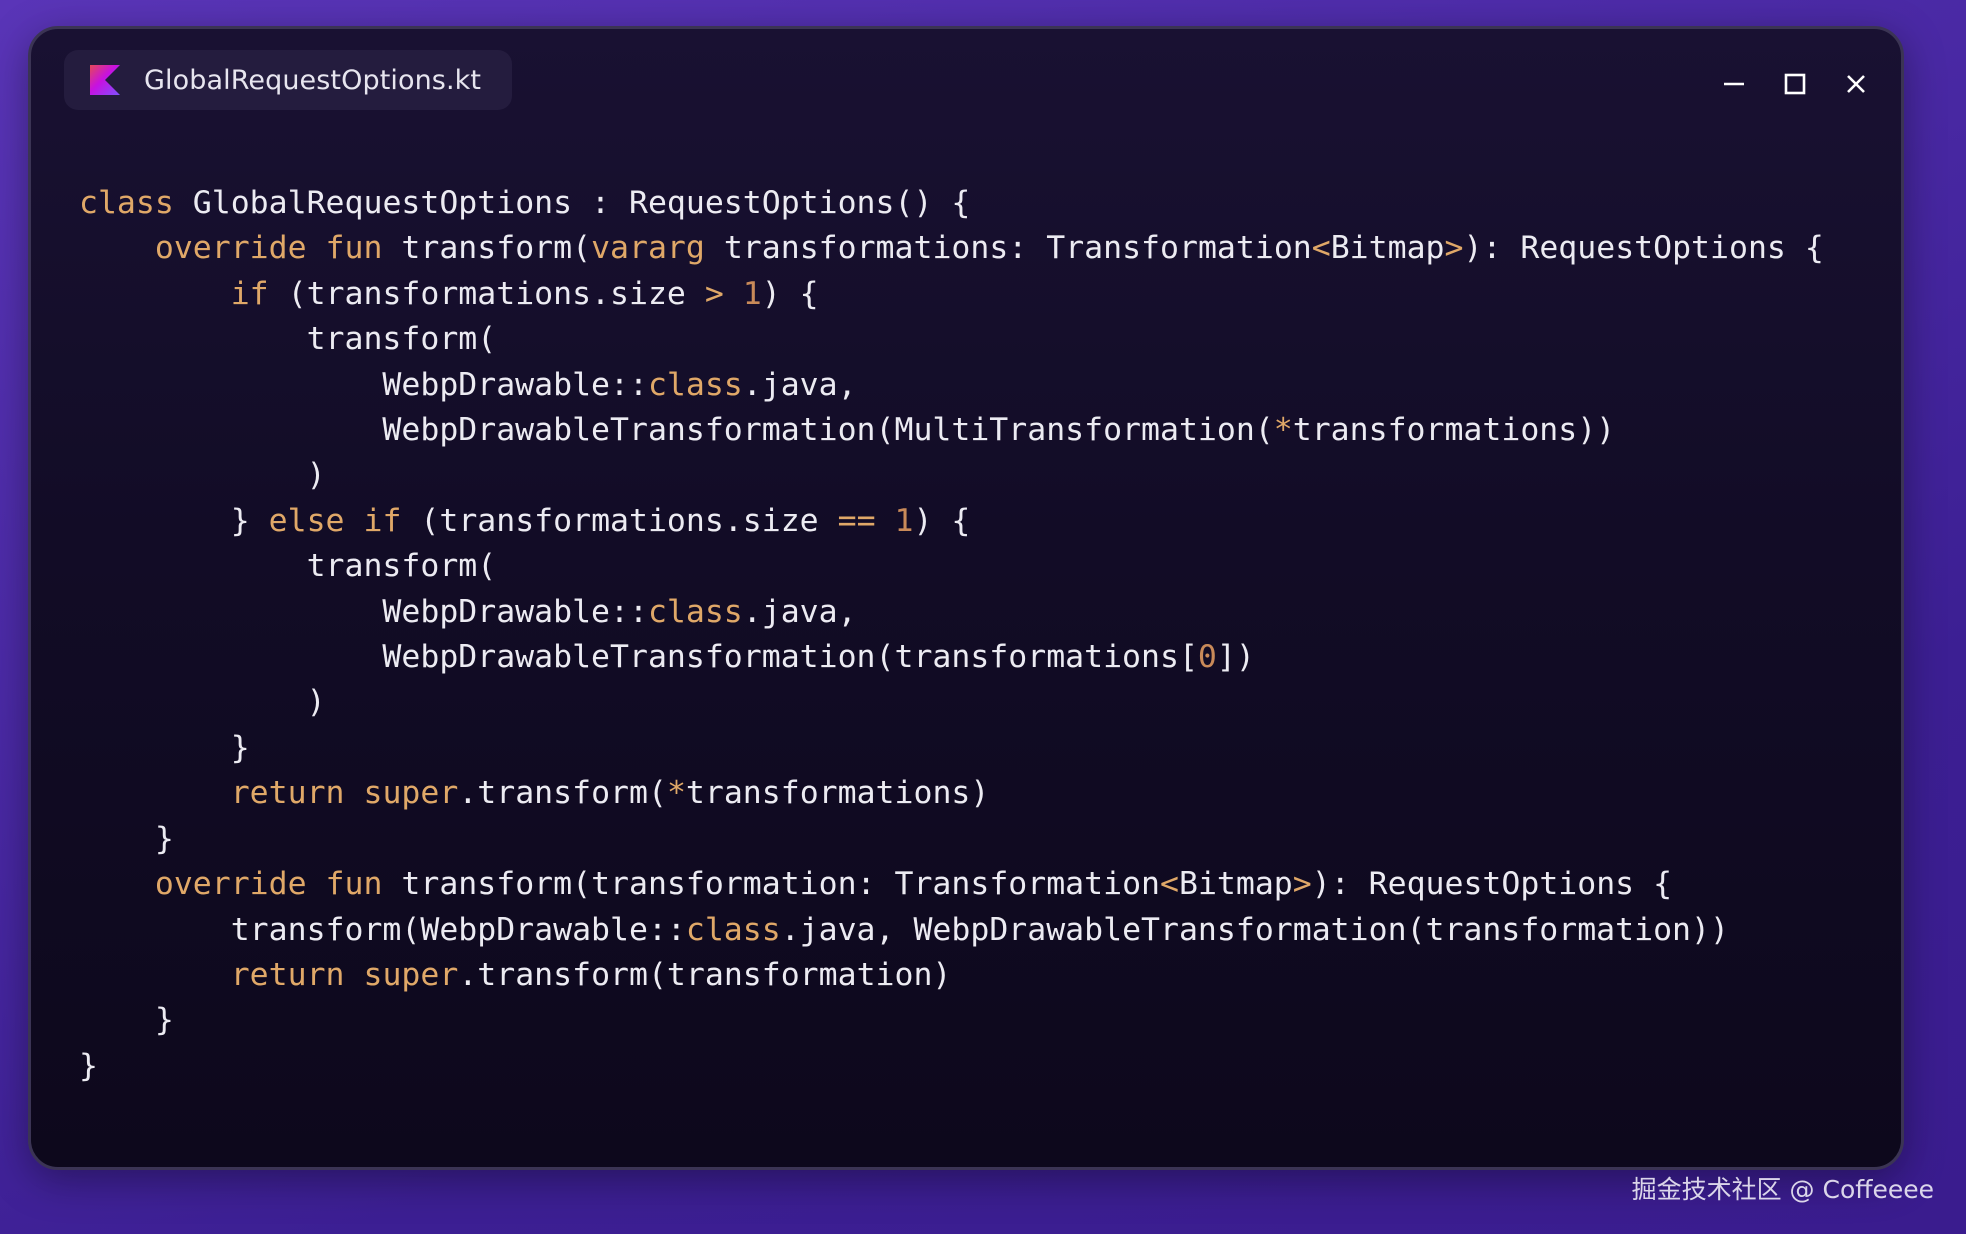 The image size is (1966, 1234). I want to click on code-token: transform(transformation: Transformation, so click(771, 884).